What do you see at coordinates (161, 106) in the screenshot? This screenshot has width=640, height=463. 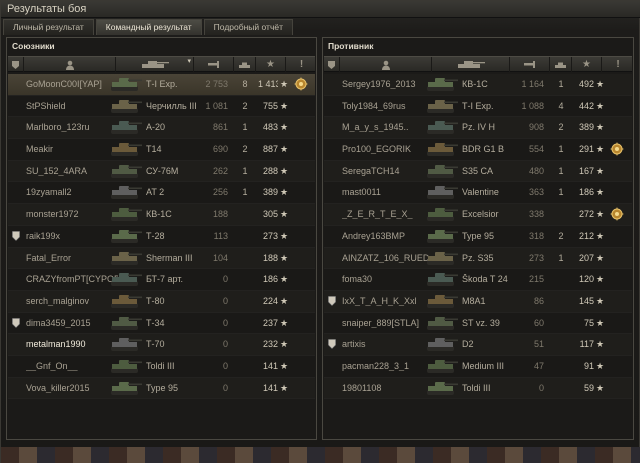 I see `player-row: StPShield Черчилль III 1 081 2 755 ★` at bounding box center [161, 106].